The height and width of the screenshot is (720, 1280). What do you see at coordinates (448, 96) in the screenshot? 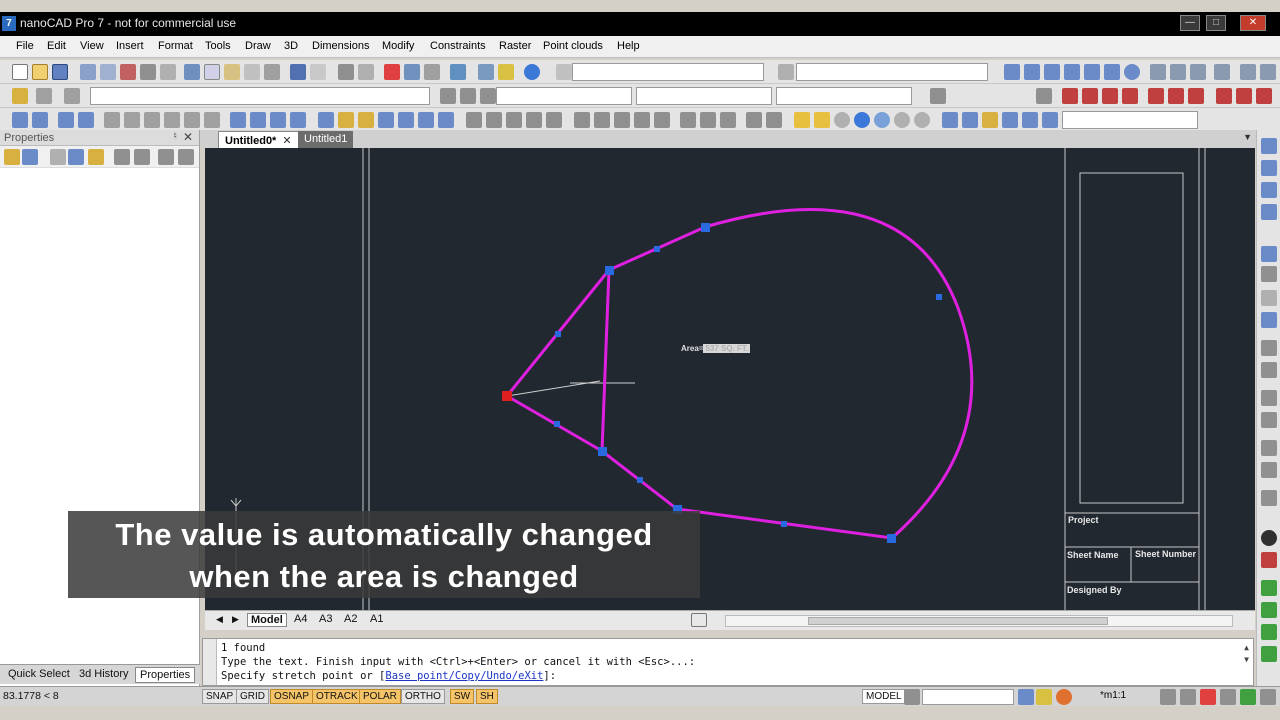
I see `color-icon` at bounding box center [448, 96].